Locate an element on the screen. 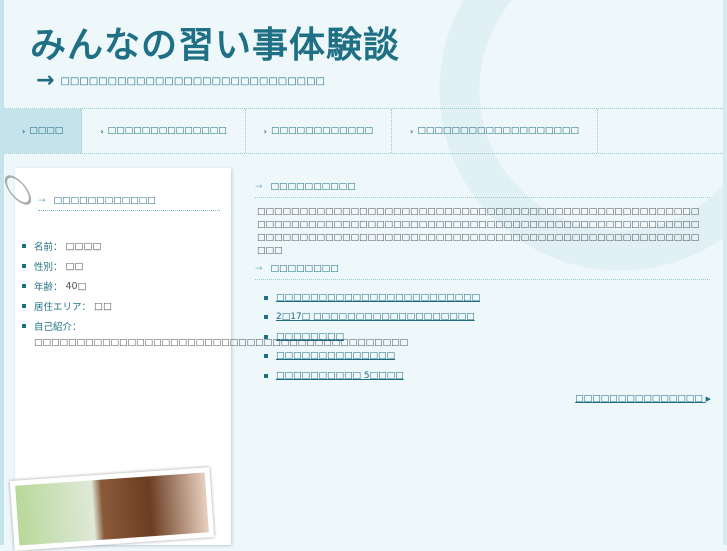  field-value: □□□□ is located at coordinates (83, 246).